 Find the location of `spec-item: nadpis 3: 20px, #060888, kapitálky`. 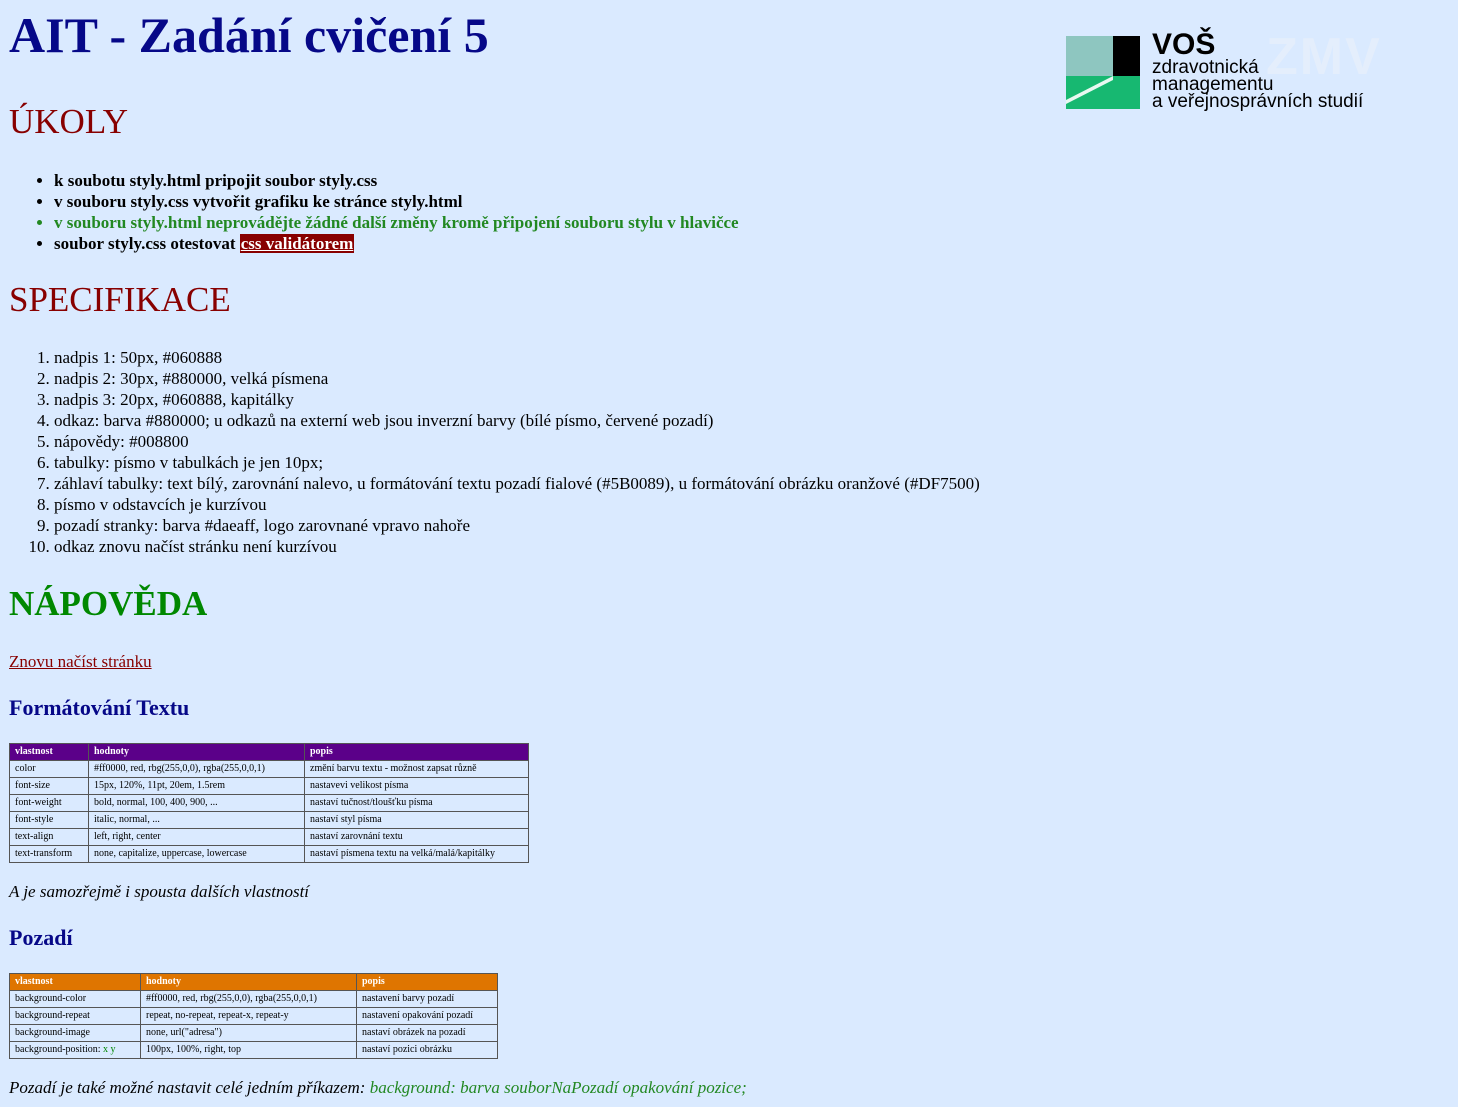

spec-item: nadpis 3: 20px, #060888, kapitálky is located at coordinates (517, 399).